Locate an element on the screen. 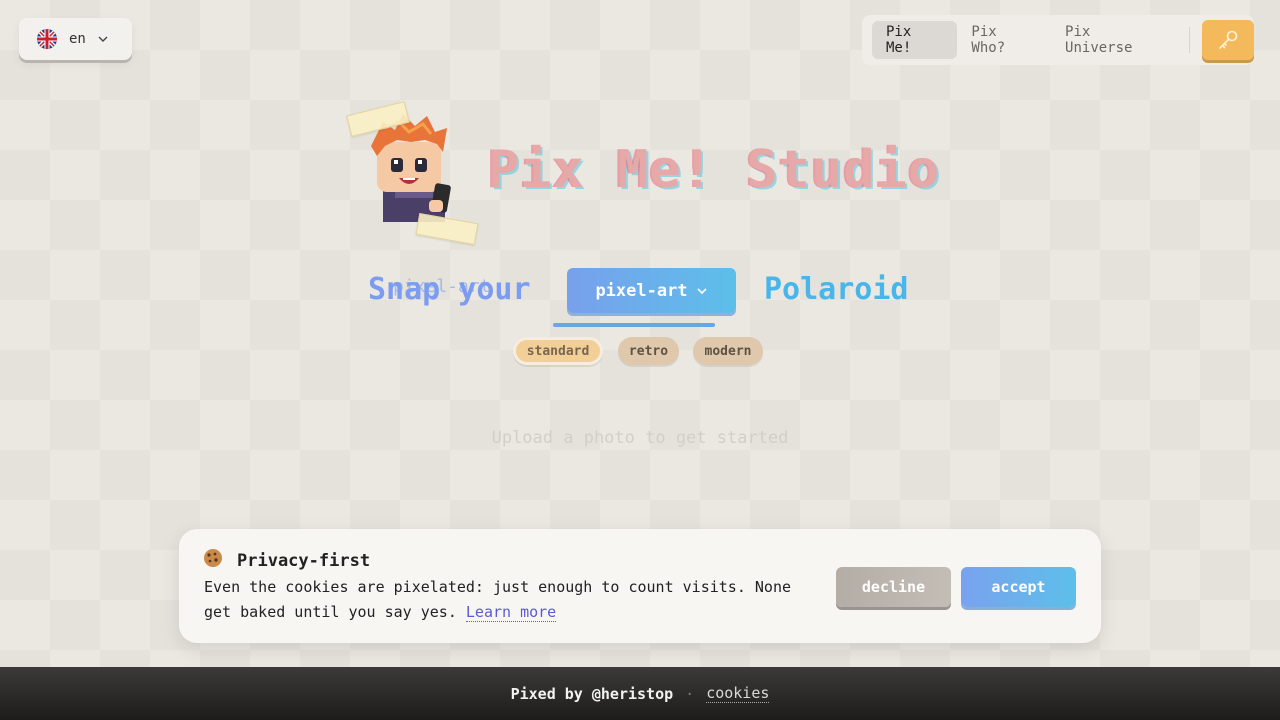 The image size is (1280, 720). cookie-banner-title-row: Privacy-first is located at coordinates (286, 560).